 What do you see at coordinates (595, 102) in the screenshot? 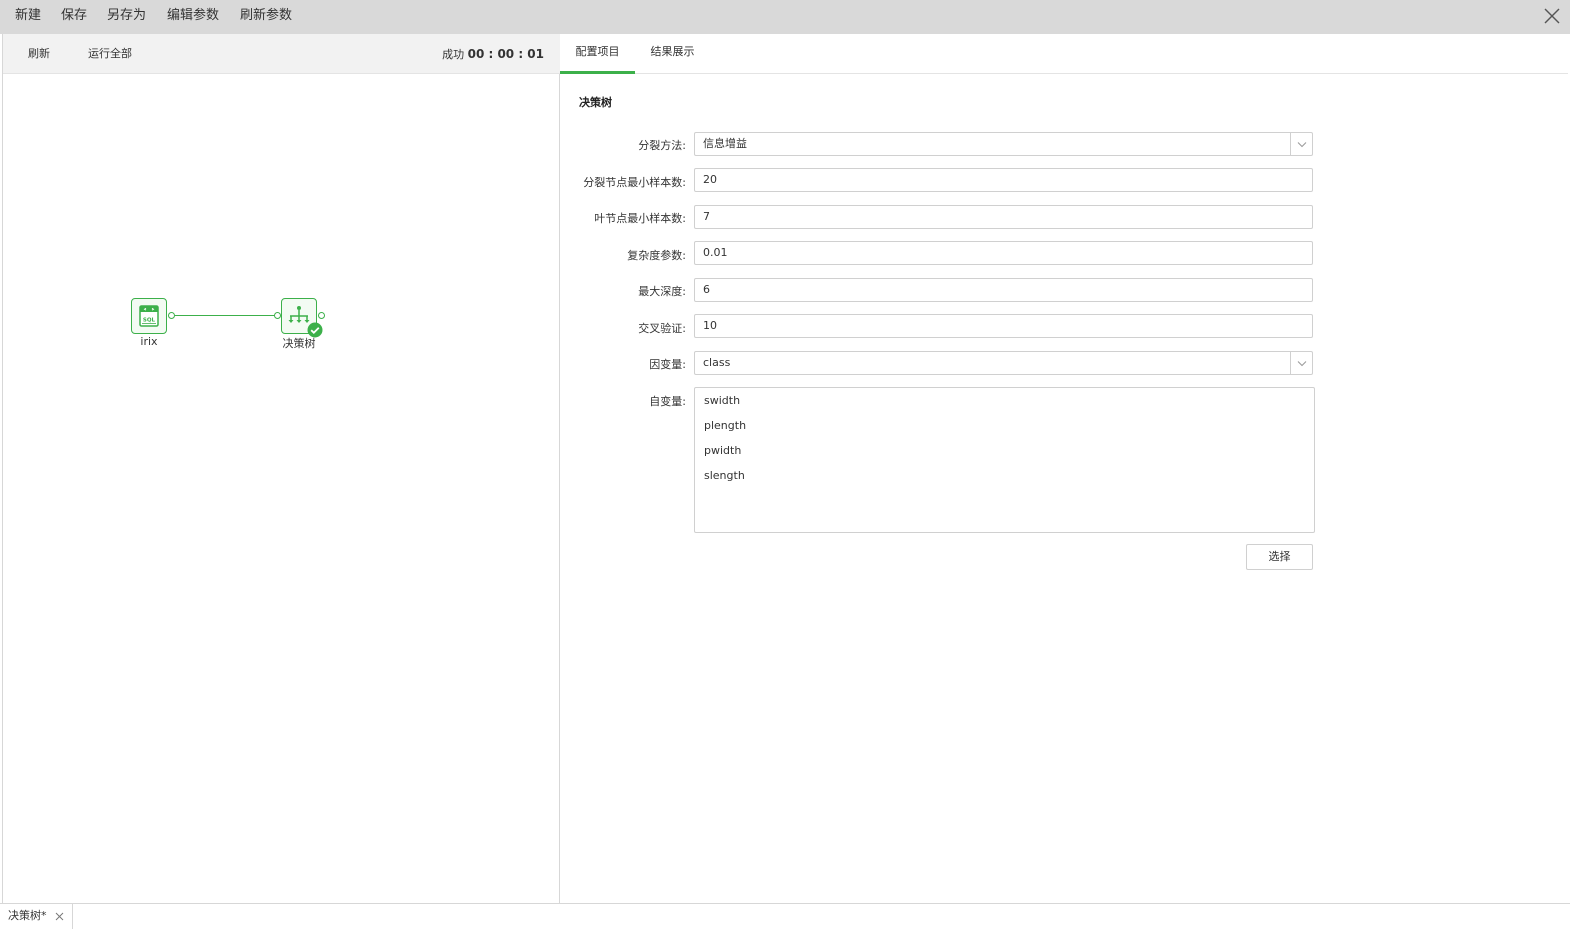
I see `form-title: 决策树` at bounding box center [595, 102].